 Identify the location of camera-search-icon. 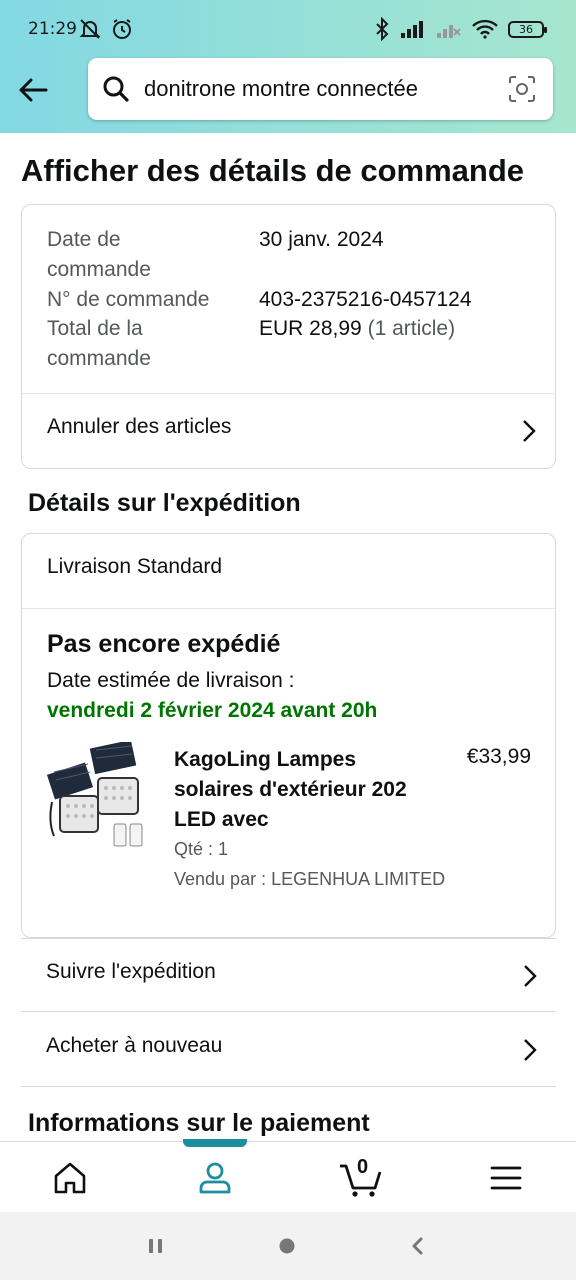
(522, 89).